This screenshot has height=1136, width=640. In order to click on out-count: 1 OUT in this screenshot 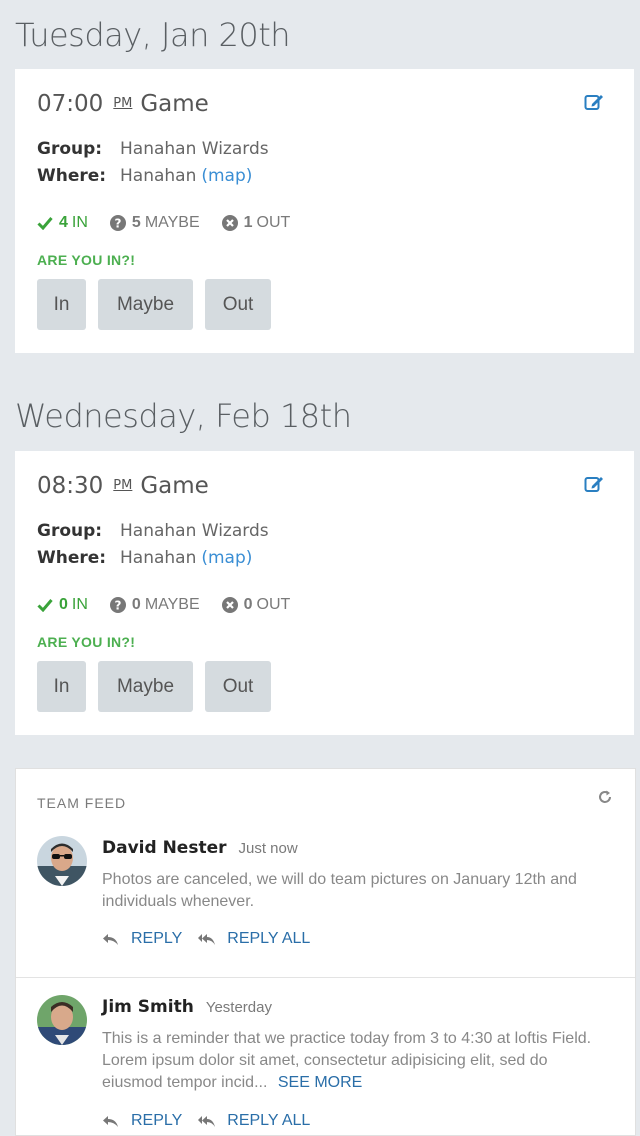, I will do `click(255, 223)`.